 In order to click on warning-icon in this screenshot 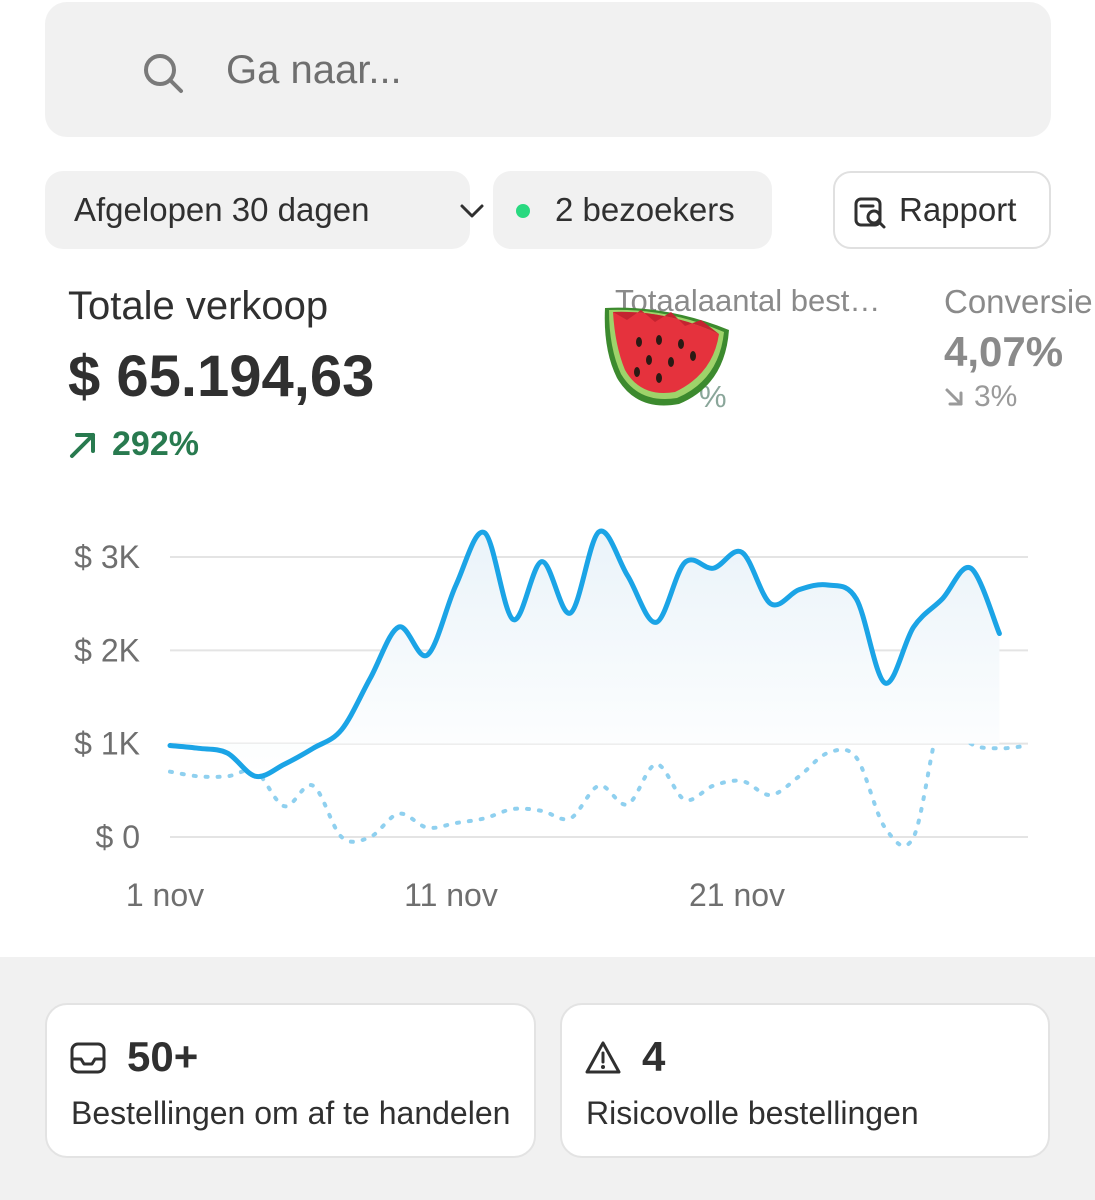, I will do `click(603, 1057)`.